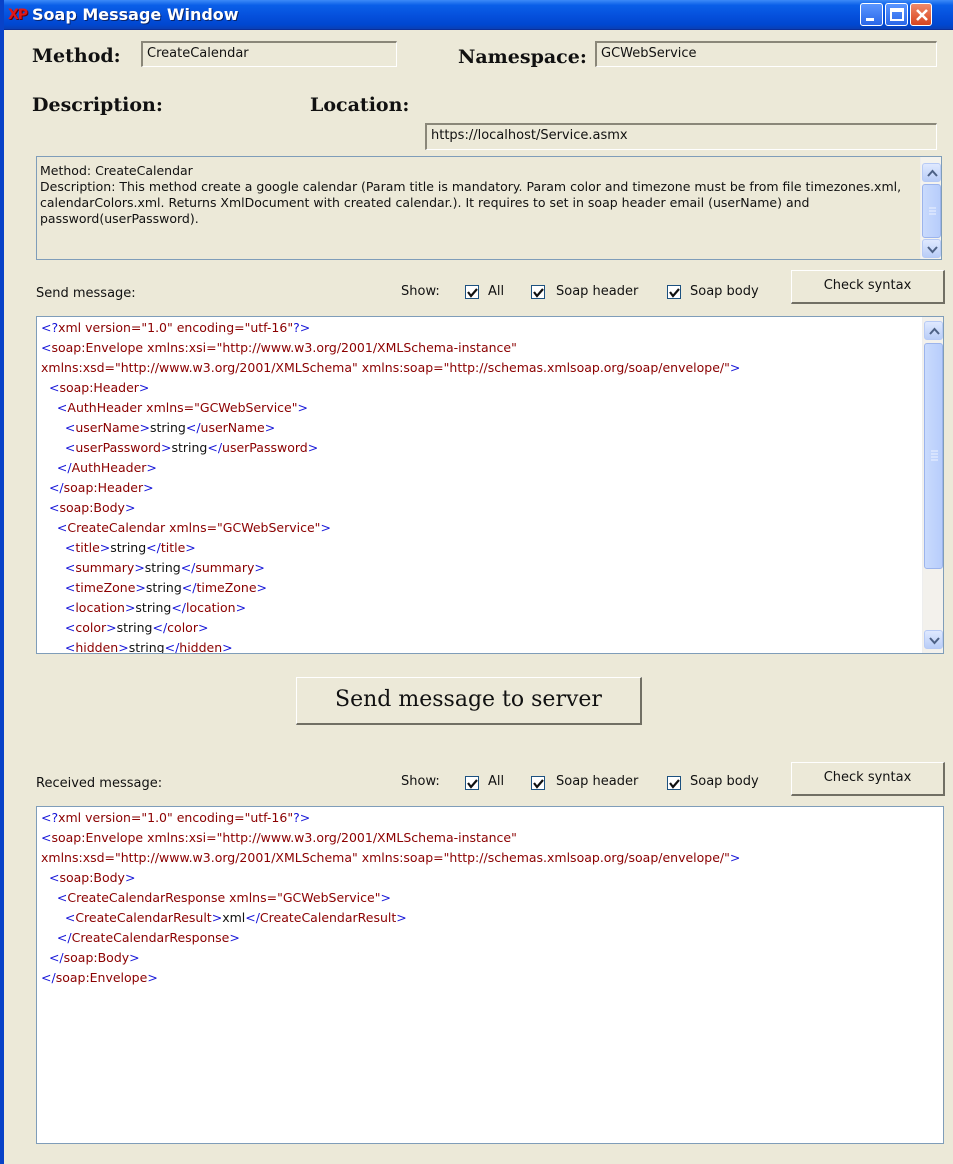 The image size is (953, 1164). Describe the element at coordinates (76, 56) in the screenshot. I see `method-label: Method:` at that location.